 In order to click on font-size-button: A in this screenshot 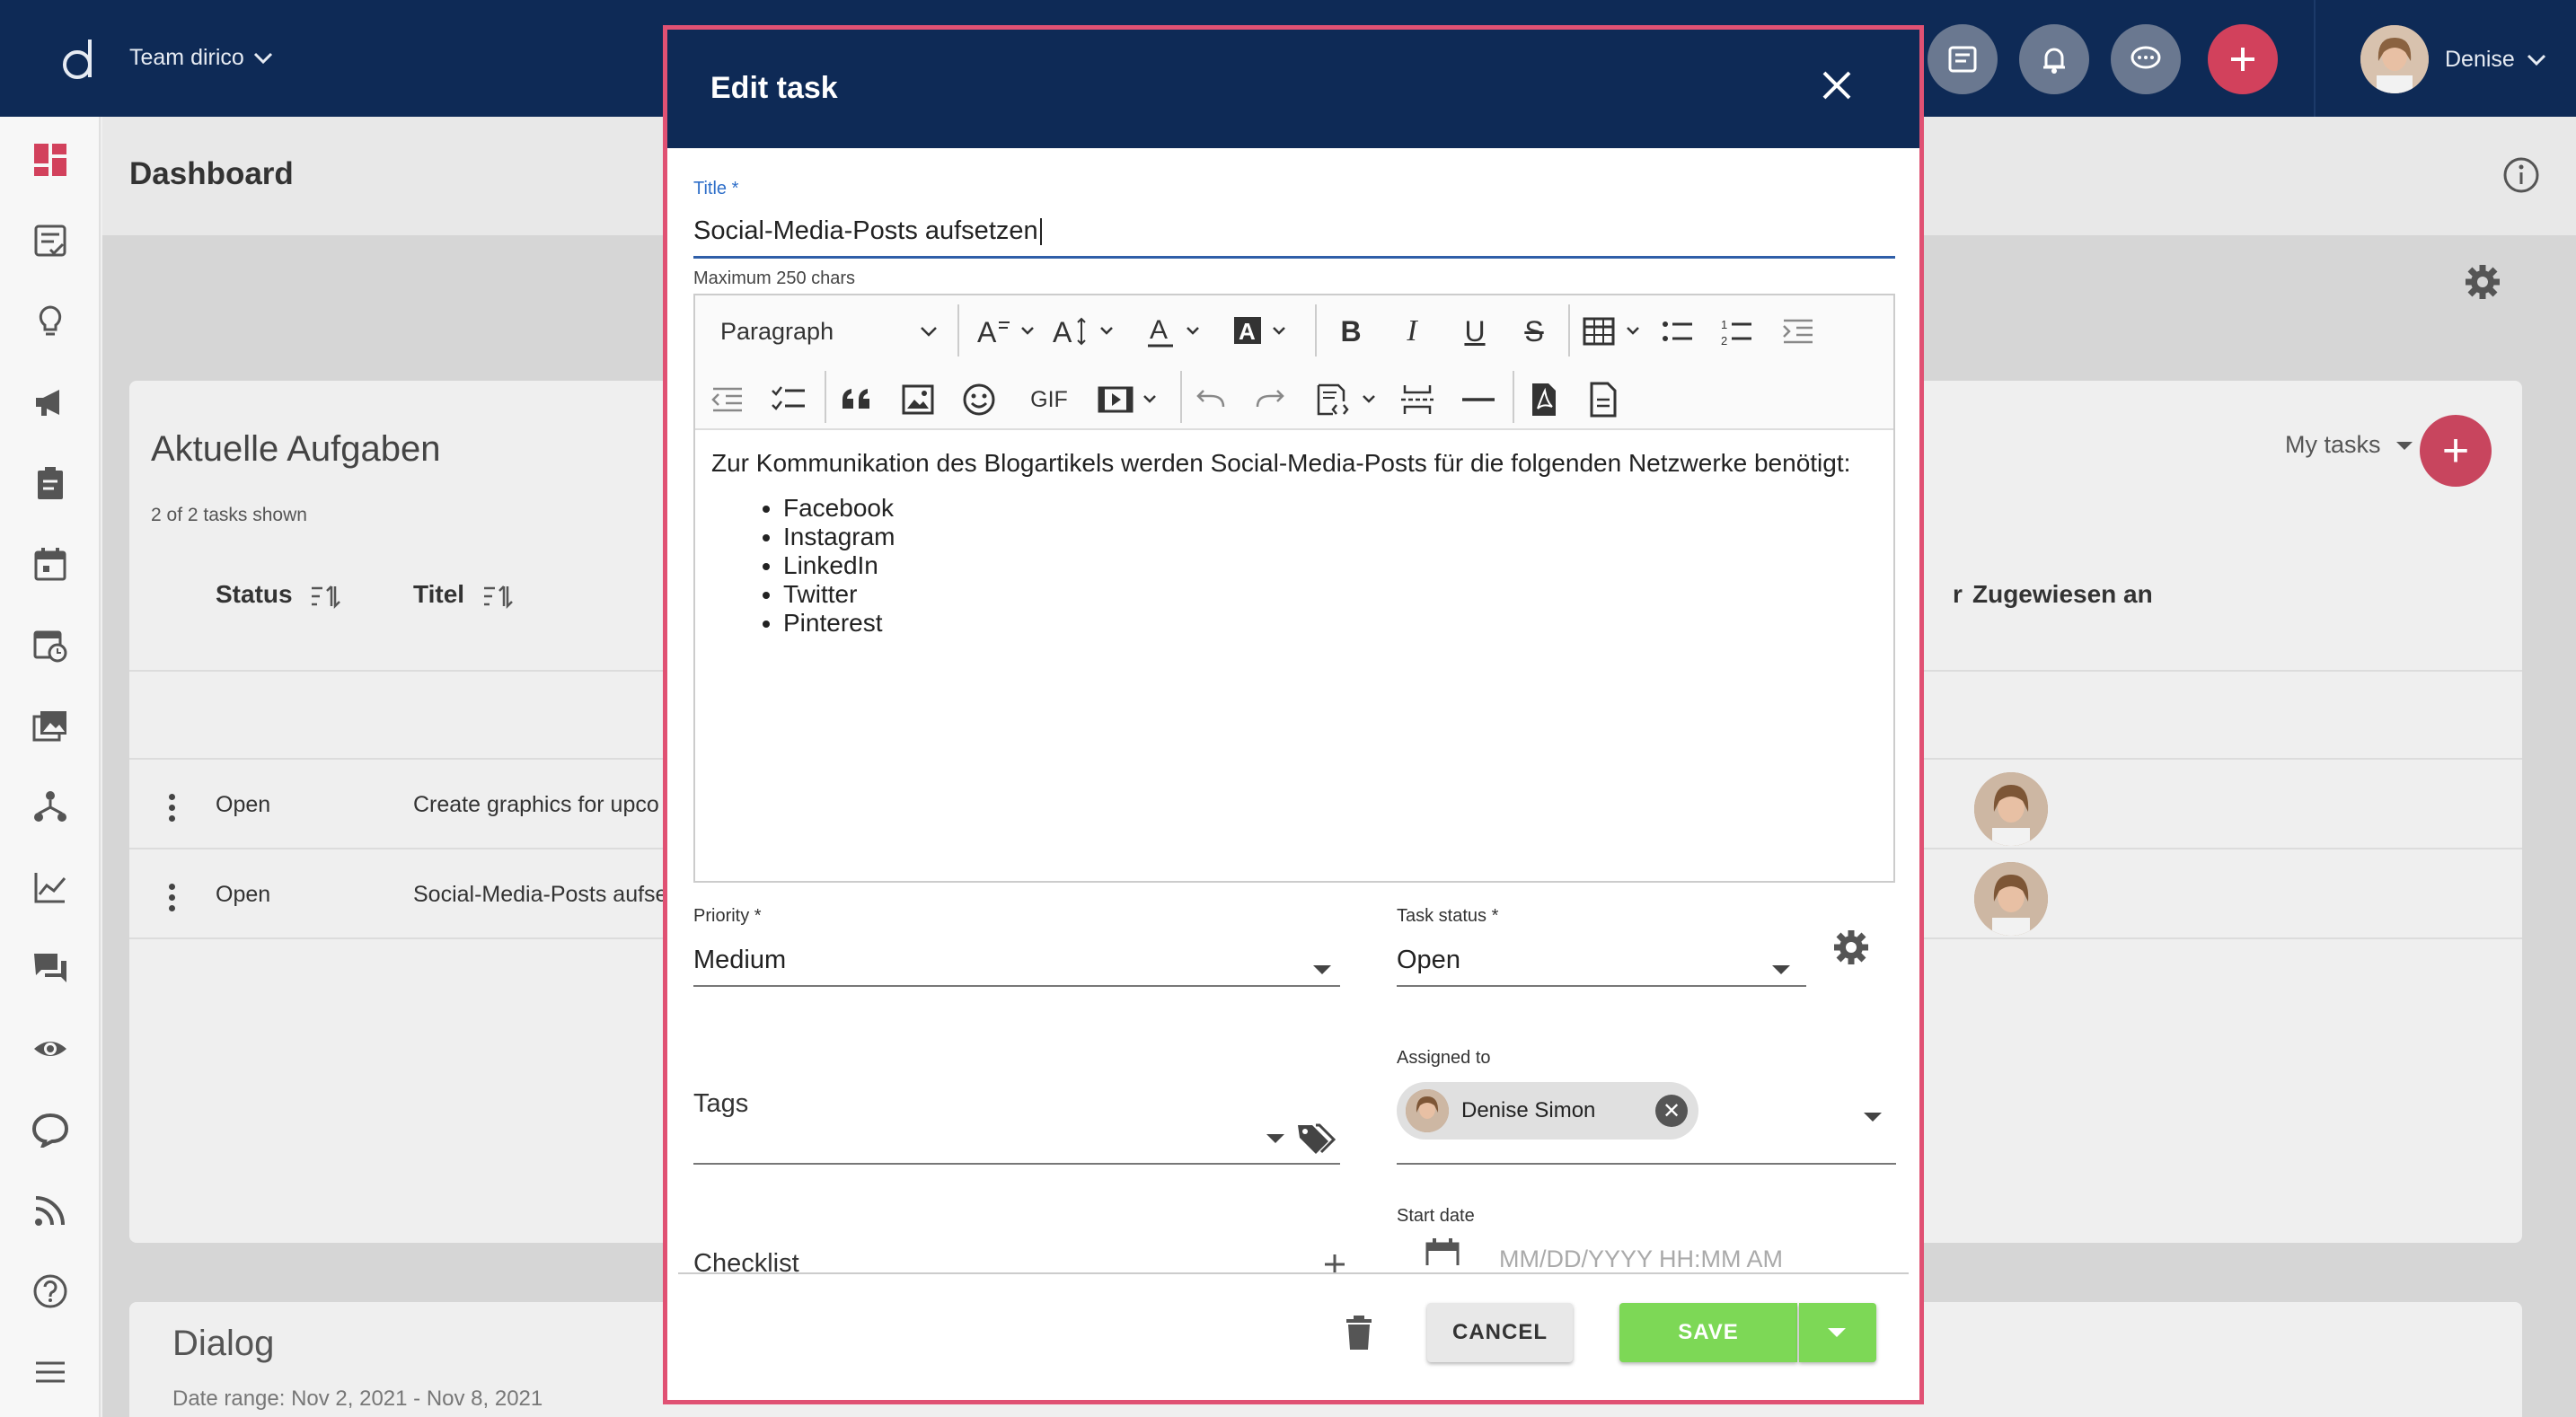, I will do `click(1085, 331)`.